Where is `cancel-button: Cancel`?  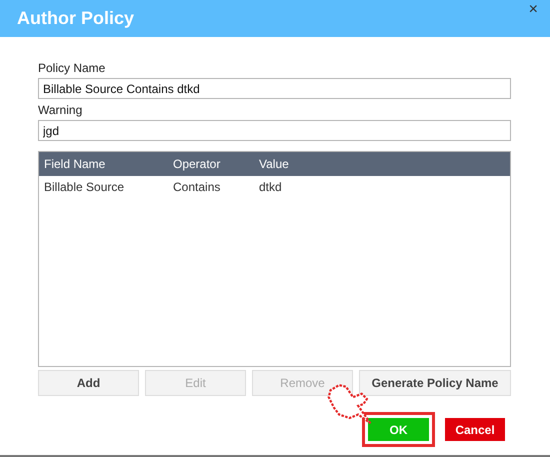 cancel-button: Cancel is located at coordinates (475, 429).